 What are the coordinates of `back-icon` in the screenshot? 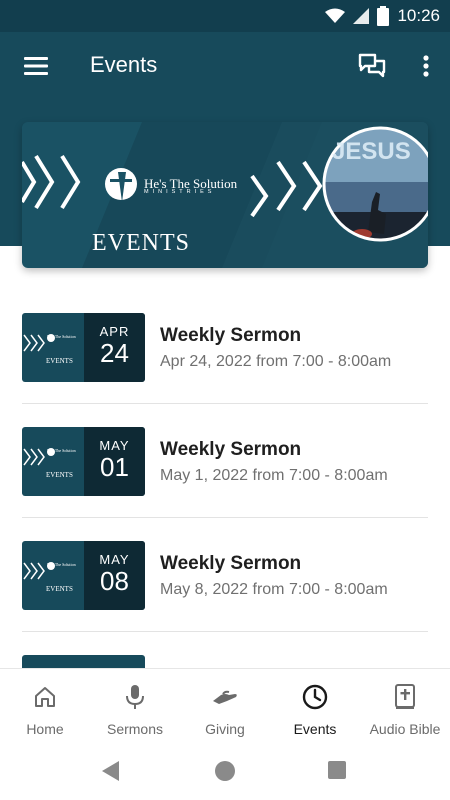 It's located at (111, 771).